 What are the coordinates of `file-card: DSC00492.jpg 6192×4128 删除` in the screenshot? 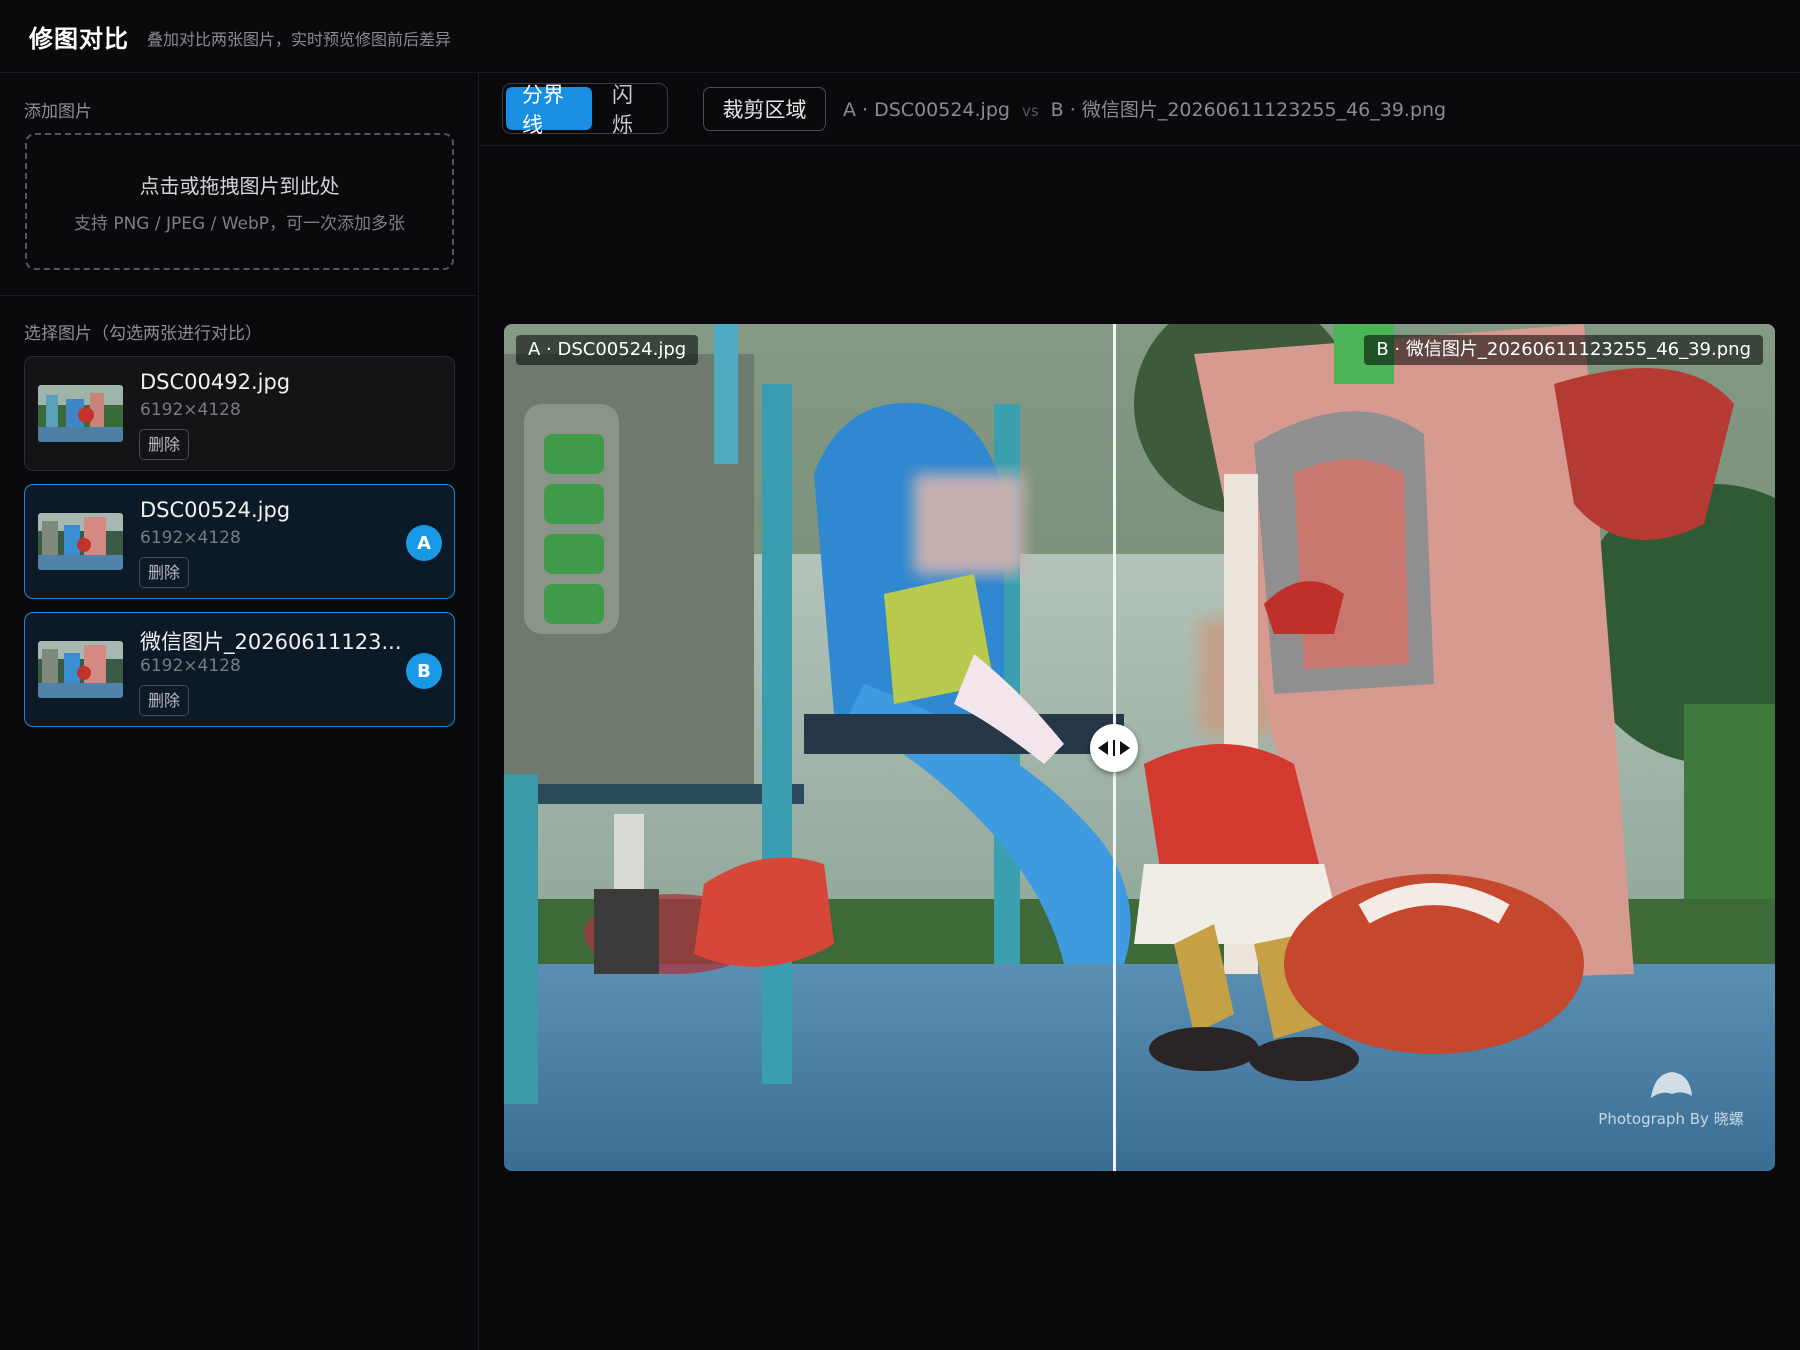 It's located at (239, 413).